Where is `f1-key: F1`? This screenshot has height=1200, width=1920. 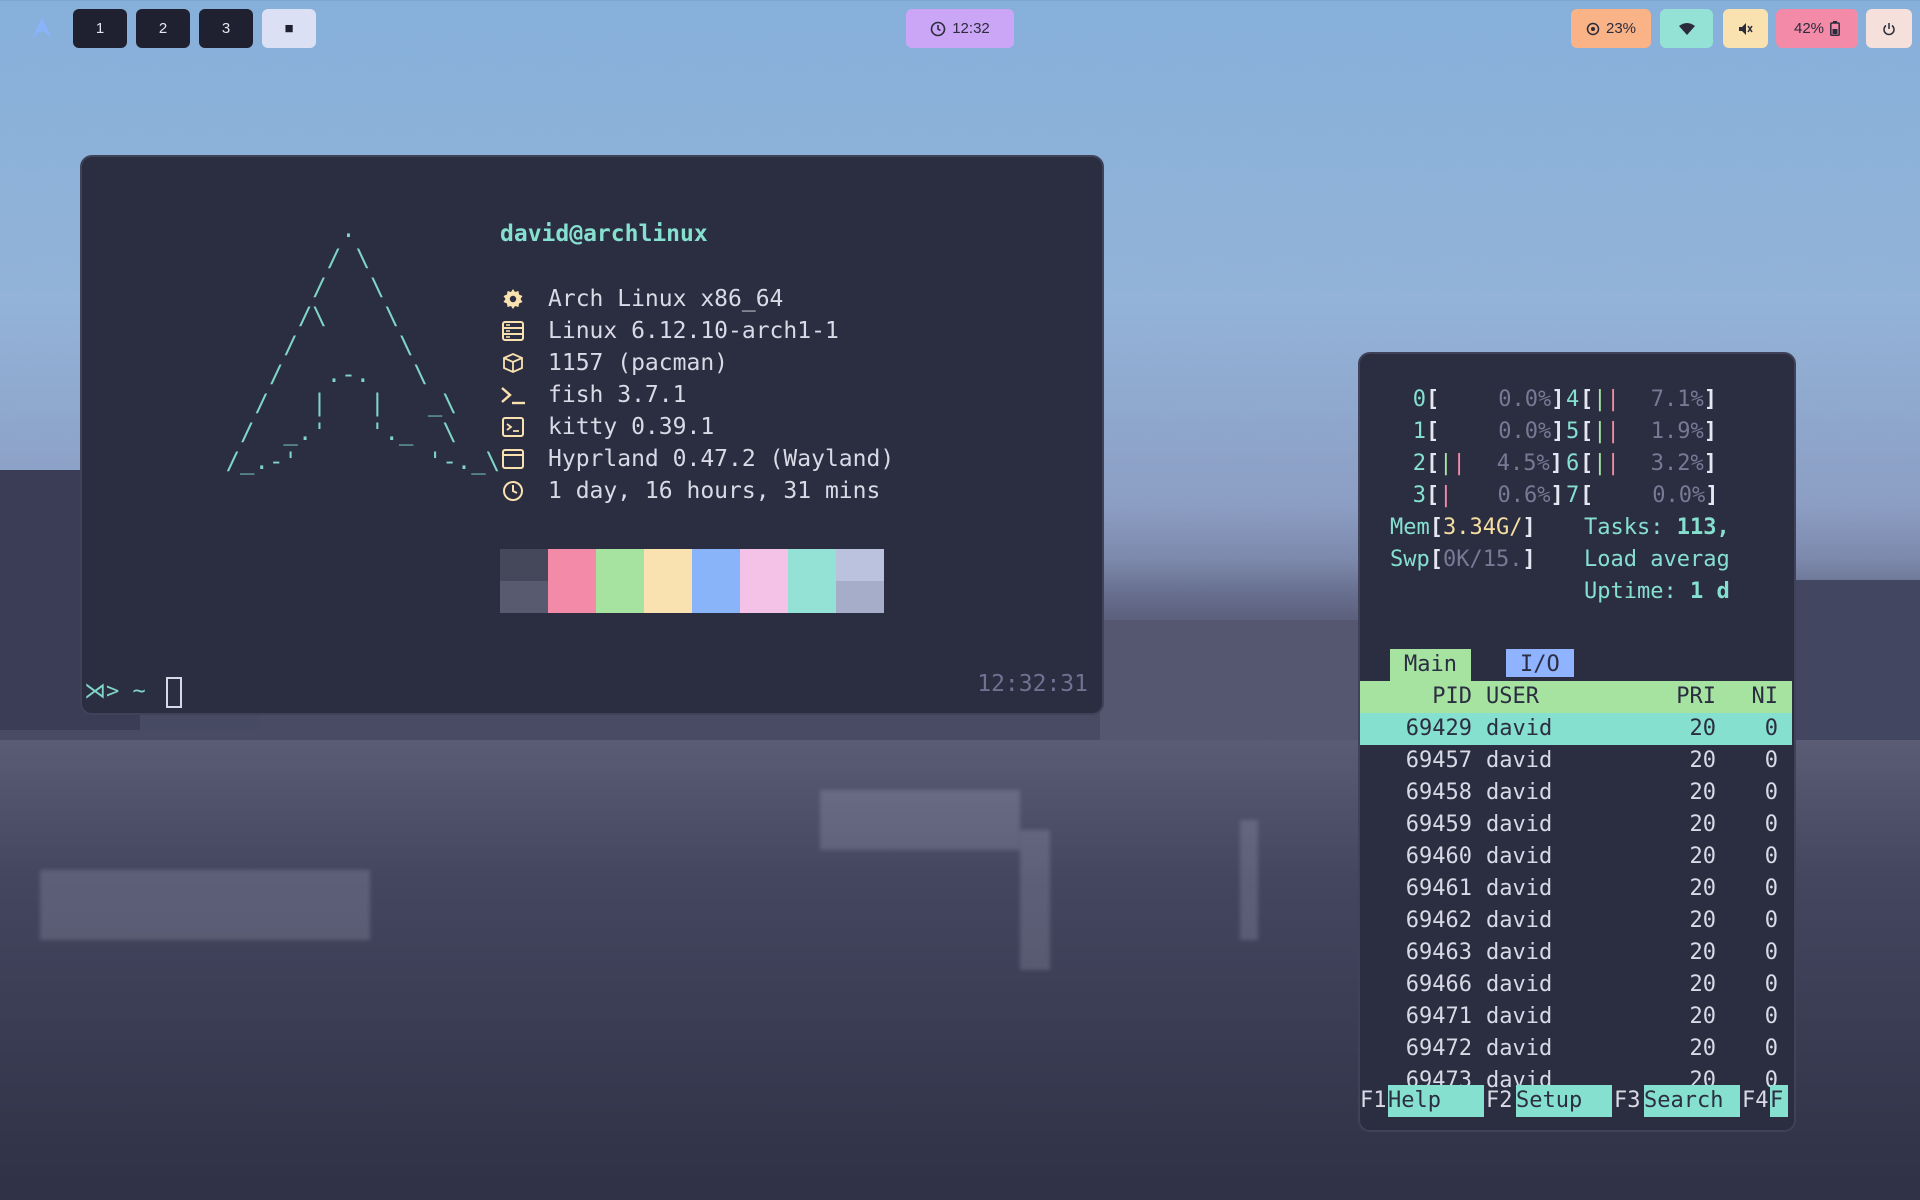
f1-key: F1 is located at coordinates (1373, 1100).